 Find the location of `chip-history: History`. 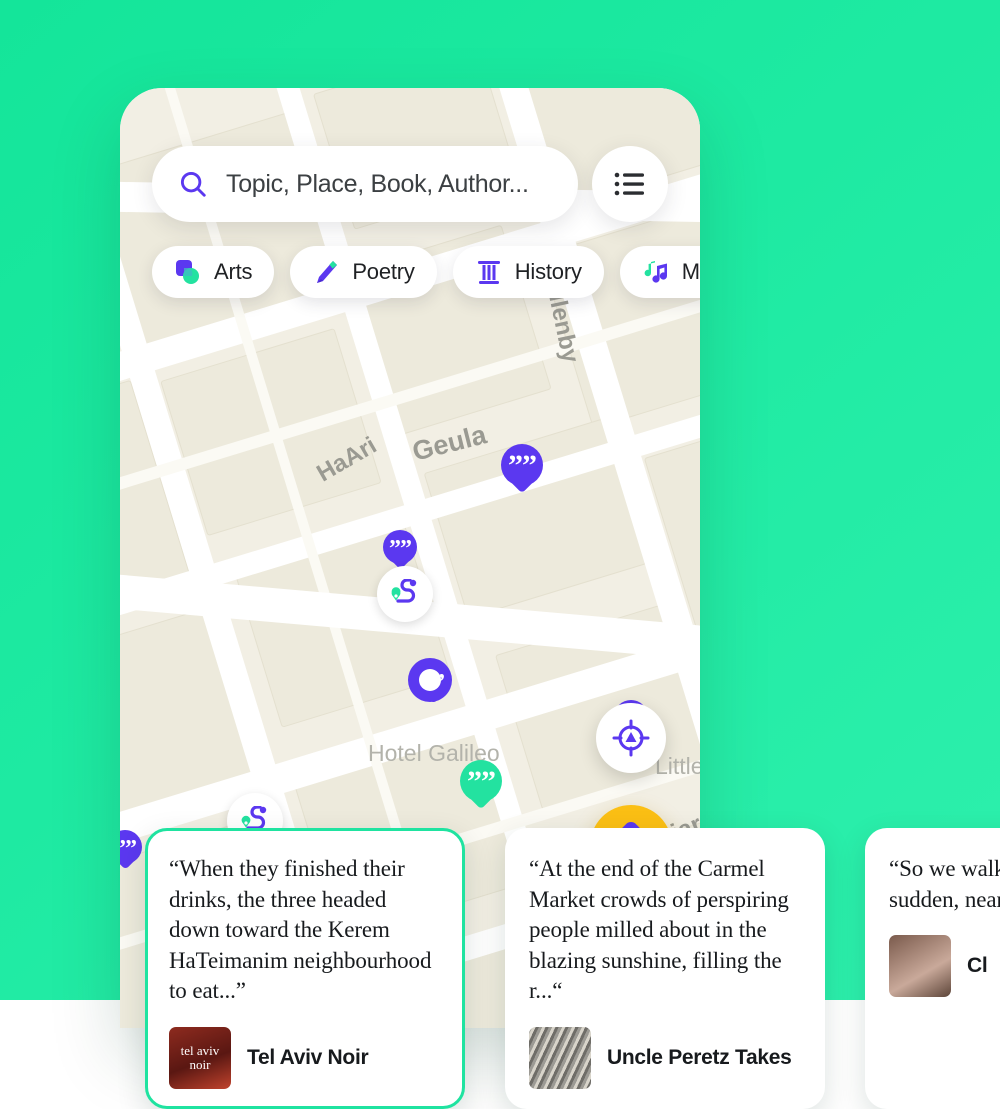

chip-history: History is located at coordinates (528, 272).